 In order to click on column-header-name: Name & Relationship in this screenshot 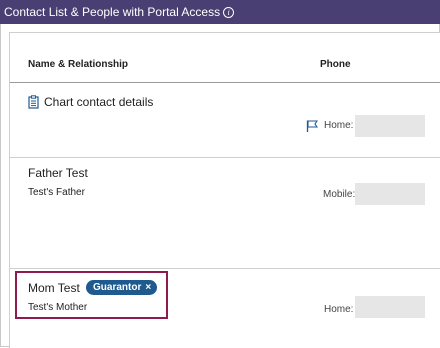, I will do `click(78, 64)`.